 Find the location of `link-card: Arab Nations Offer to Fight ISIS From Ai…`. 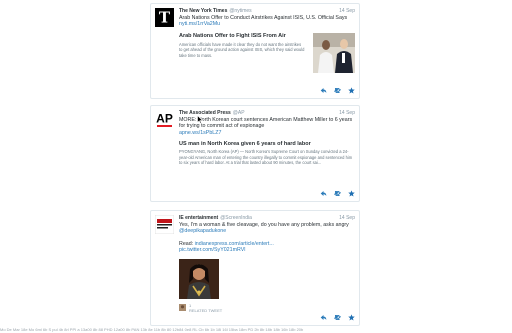

link-card: Arab Nations Offer to Fight ISIS From Ai… is located at coordinates (267, 54).